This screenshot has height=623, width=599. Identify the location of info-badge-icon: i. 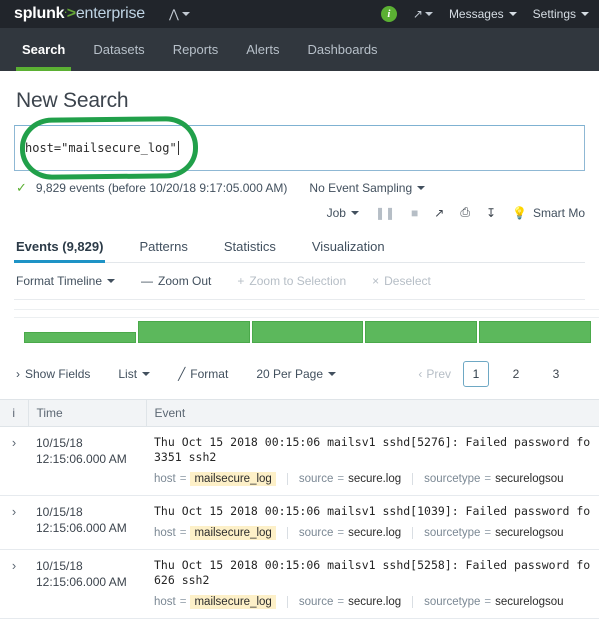
(388, 14).